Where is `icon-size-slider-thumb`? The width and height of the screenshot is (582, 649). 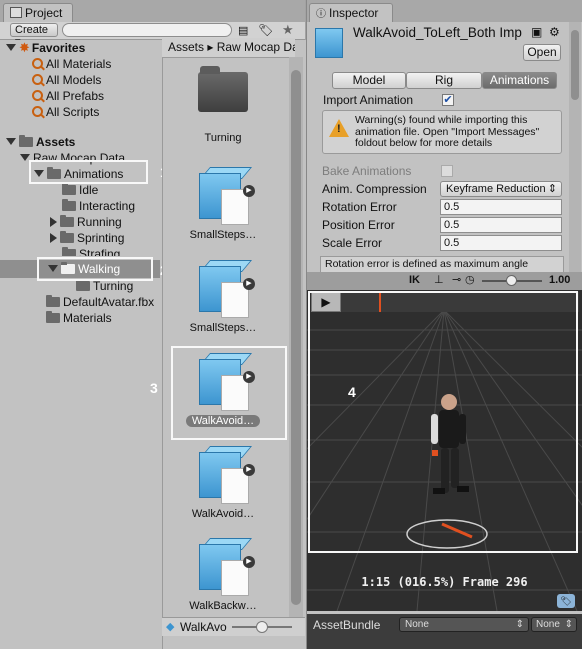
icon-size-slider-thumb is located at coordinates (262, 627).